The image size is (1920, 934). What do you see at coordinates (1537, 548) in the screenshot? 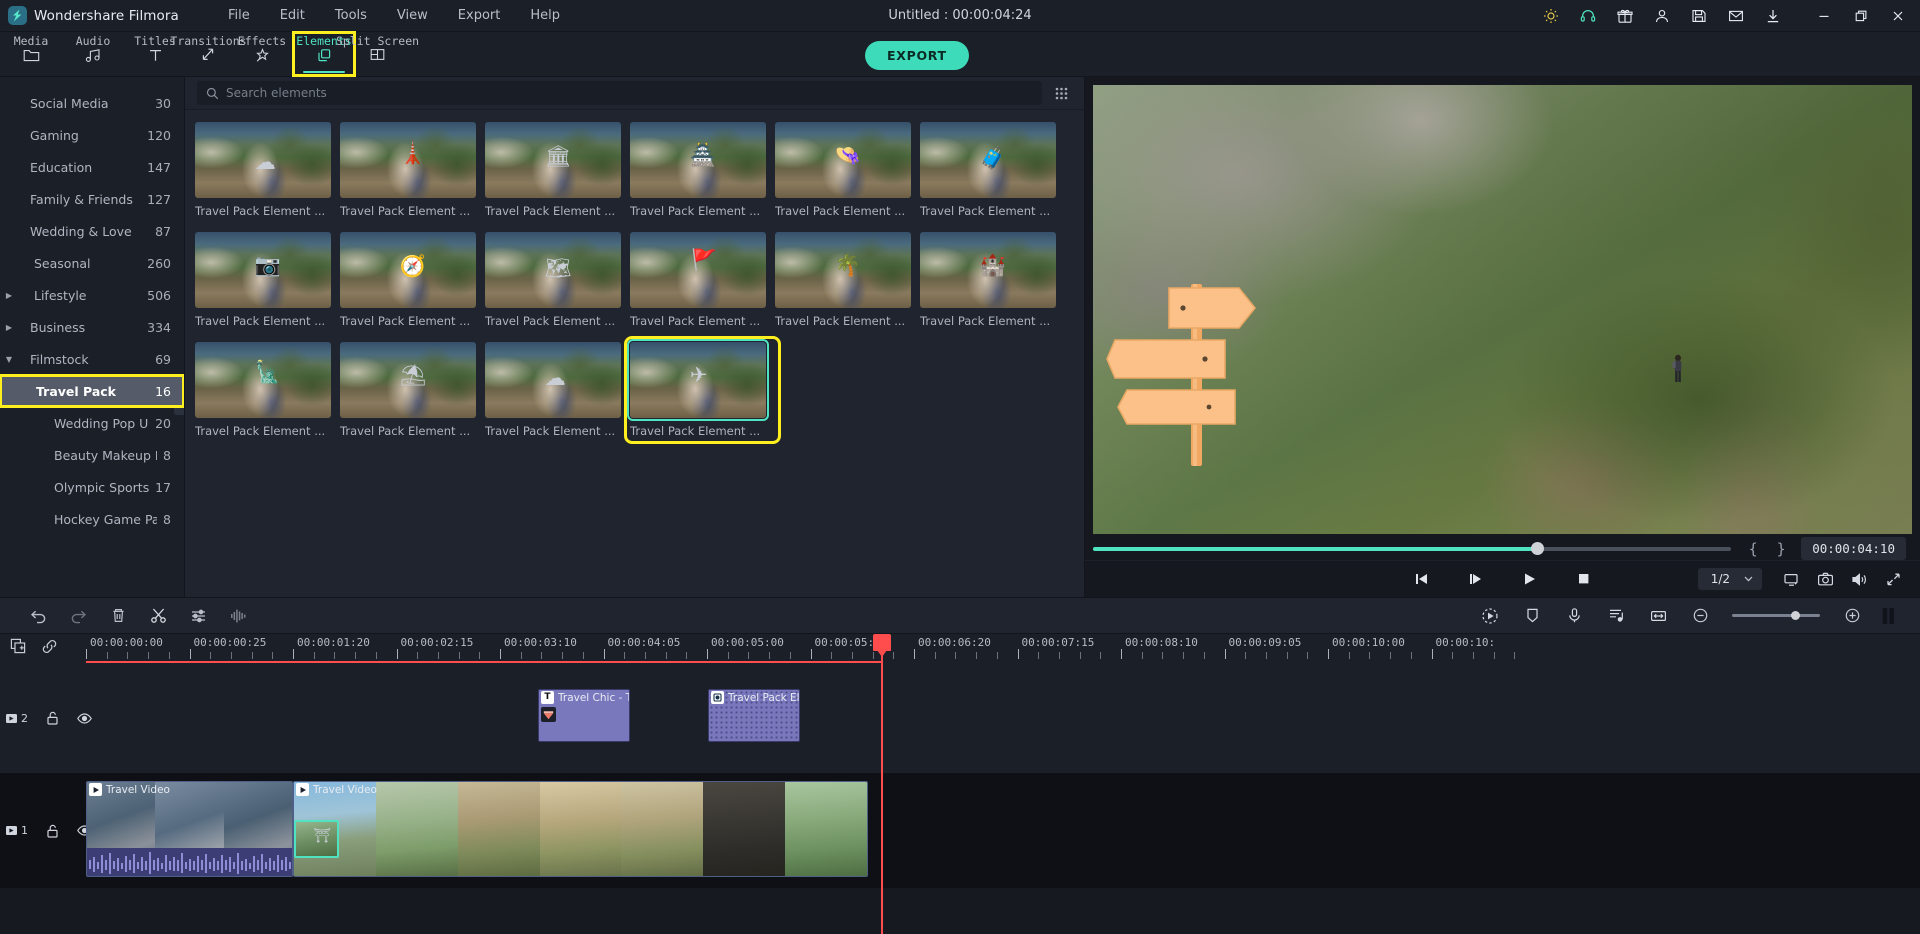
I see `progress-handle` at bounding box center [1537, 548].